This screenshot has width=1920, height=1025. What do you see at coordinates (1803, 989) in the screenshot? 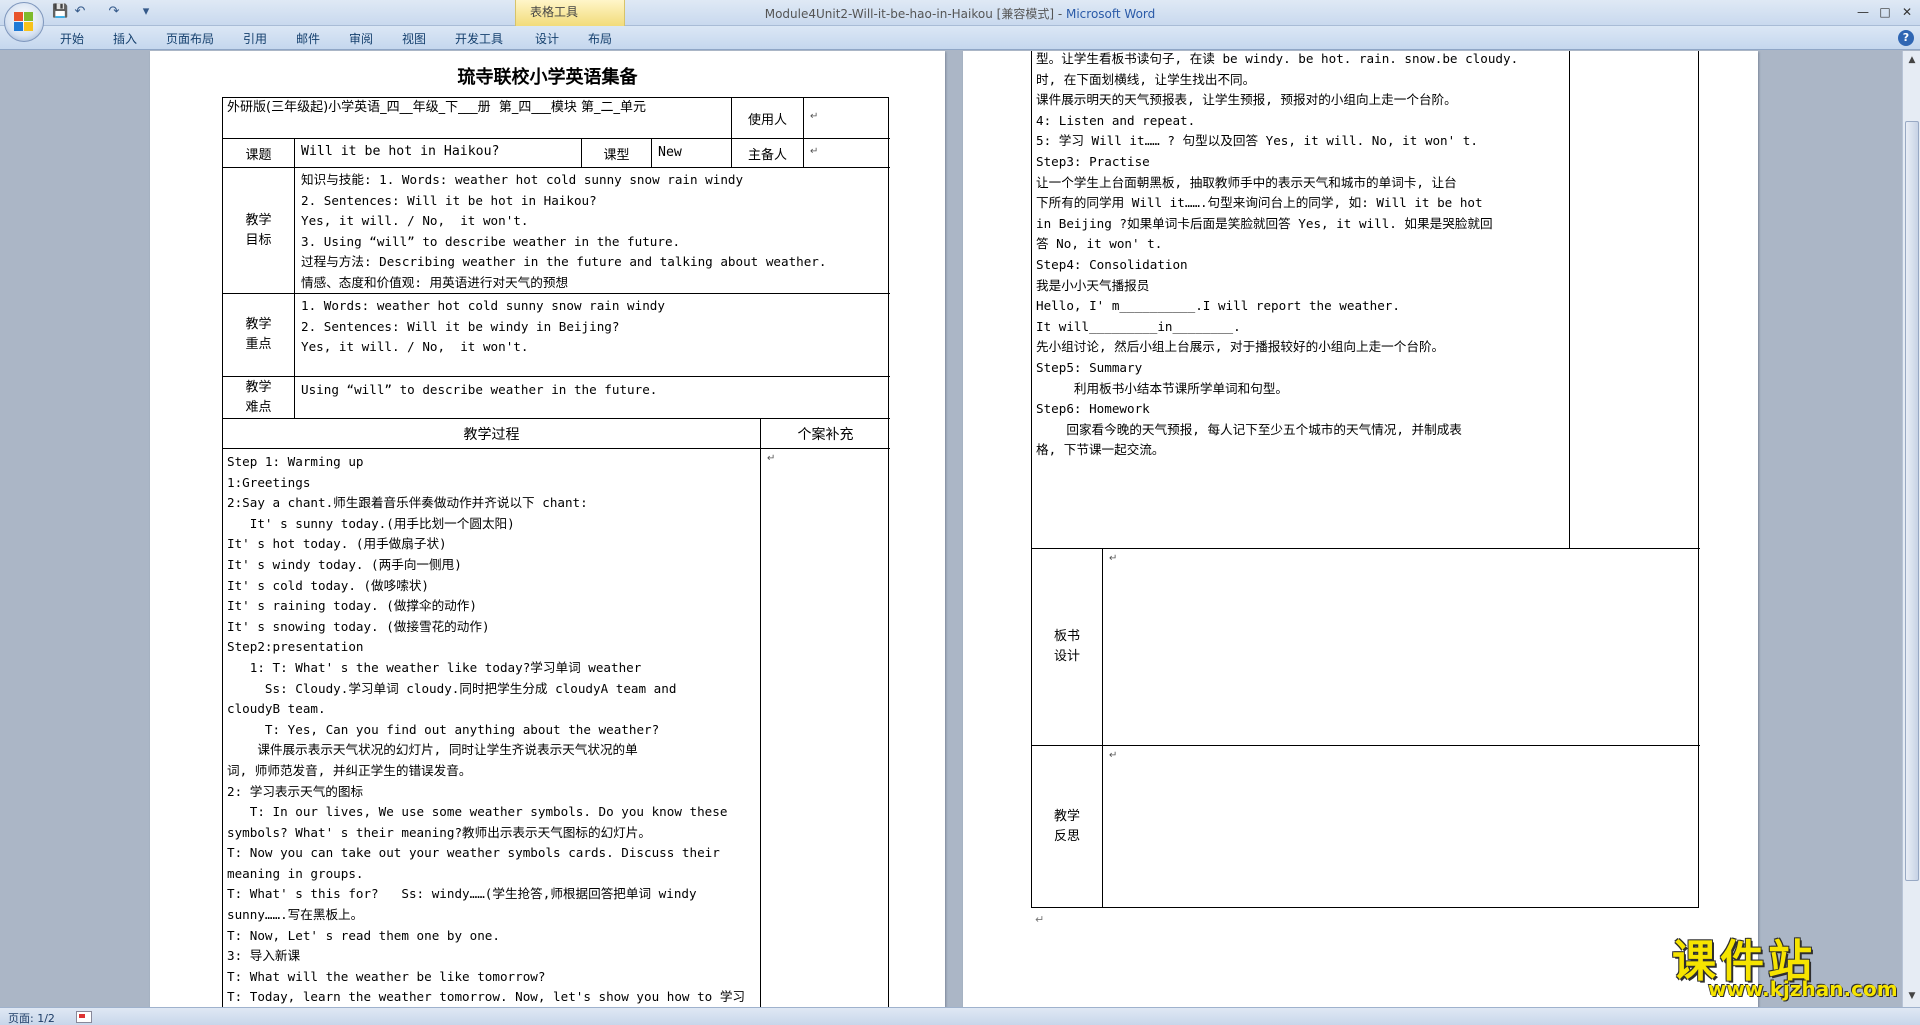
I see `watermark-url: www.kjzhan.com` at bounding box center [1803, 989].